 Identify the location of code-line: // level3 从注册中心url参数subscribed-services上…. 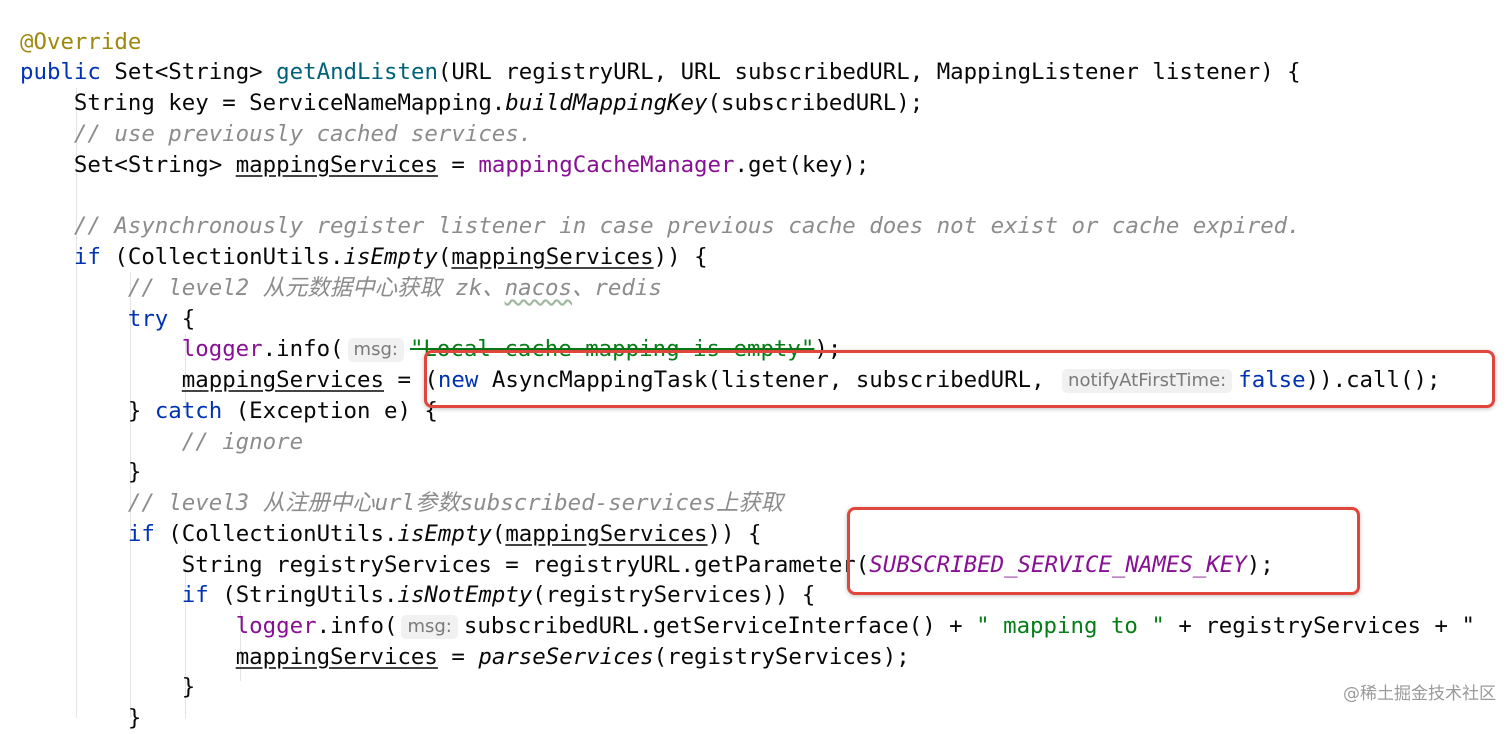
(401, 503).